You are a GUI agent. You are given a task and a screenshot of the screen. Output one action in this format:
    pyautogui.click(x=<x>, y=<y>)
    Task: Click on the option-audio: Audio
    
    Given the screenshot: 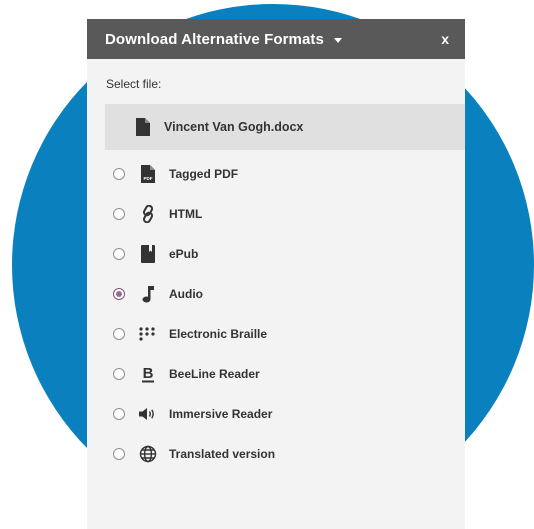 What is the action you would take?
    pyautogui.click(x=276, y=294)
    